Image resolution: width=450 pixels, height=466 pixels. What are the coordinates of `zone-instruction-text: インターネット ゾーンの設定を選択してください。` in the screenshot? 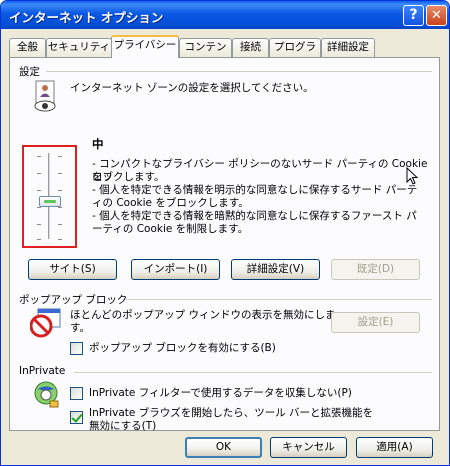 It's located at (192, 88).